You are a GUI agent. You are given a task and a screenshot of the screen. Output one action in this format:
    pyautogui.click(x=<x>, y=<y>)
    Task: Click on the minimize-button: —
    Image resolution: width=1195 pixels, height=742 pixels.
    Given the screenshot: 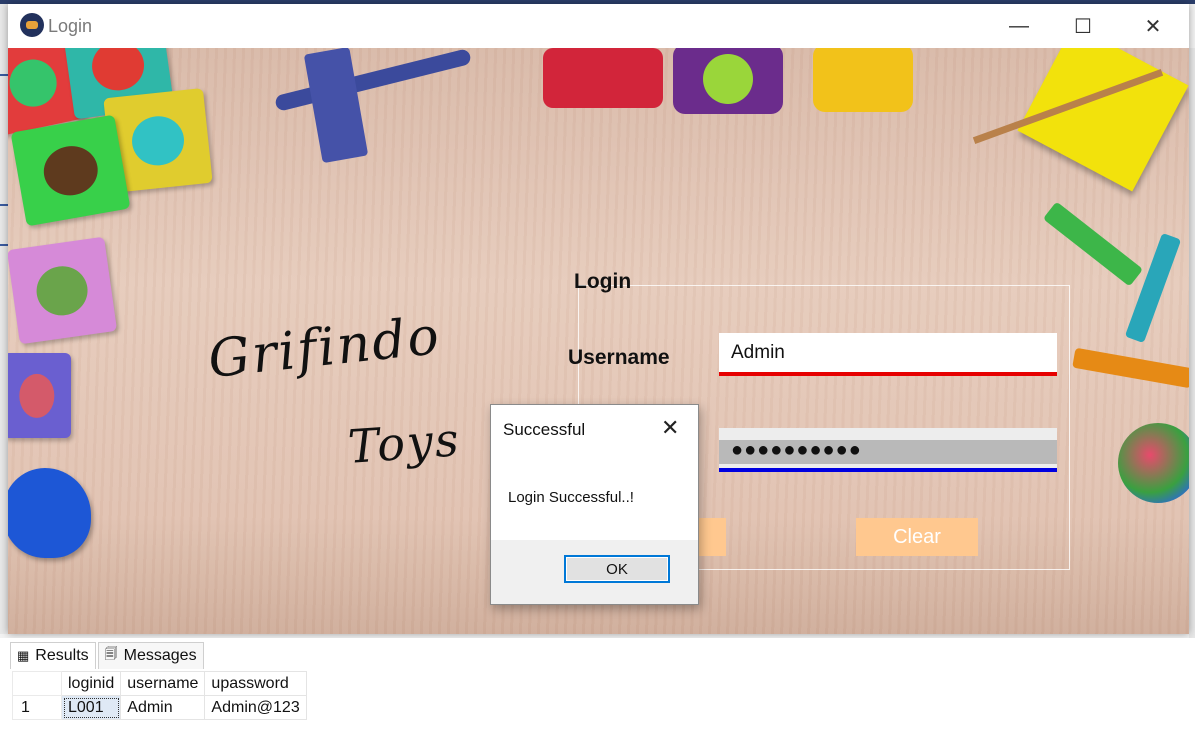 What is the action you would take?
    pyautogui.click(x=1019, y=26)
    